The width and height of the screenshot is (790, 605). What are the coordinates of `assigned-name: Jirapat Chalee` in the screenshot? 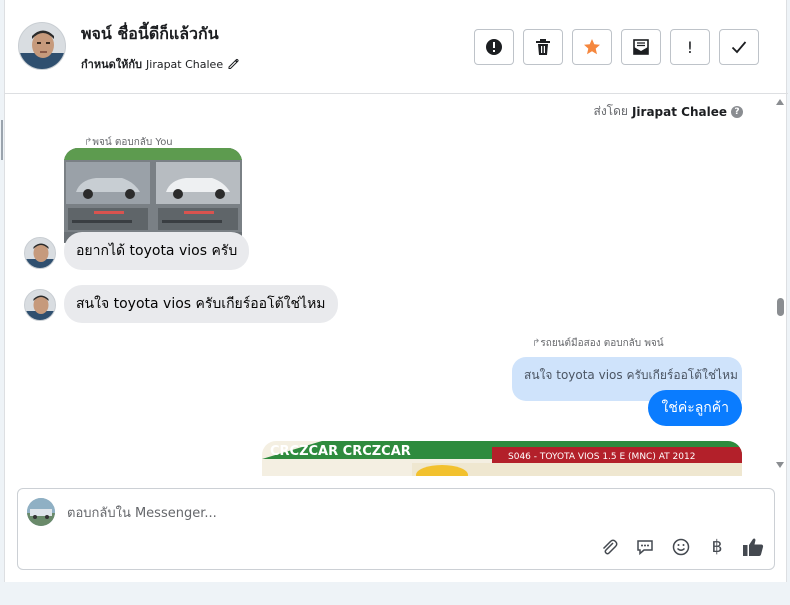 It's located at (185, 64).